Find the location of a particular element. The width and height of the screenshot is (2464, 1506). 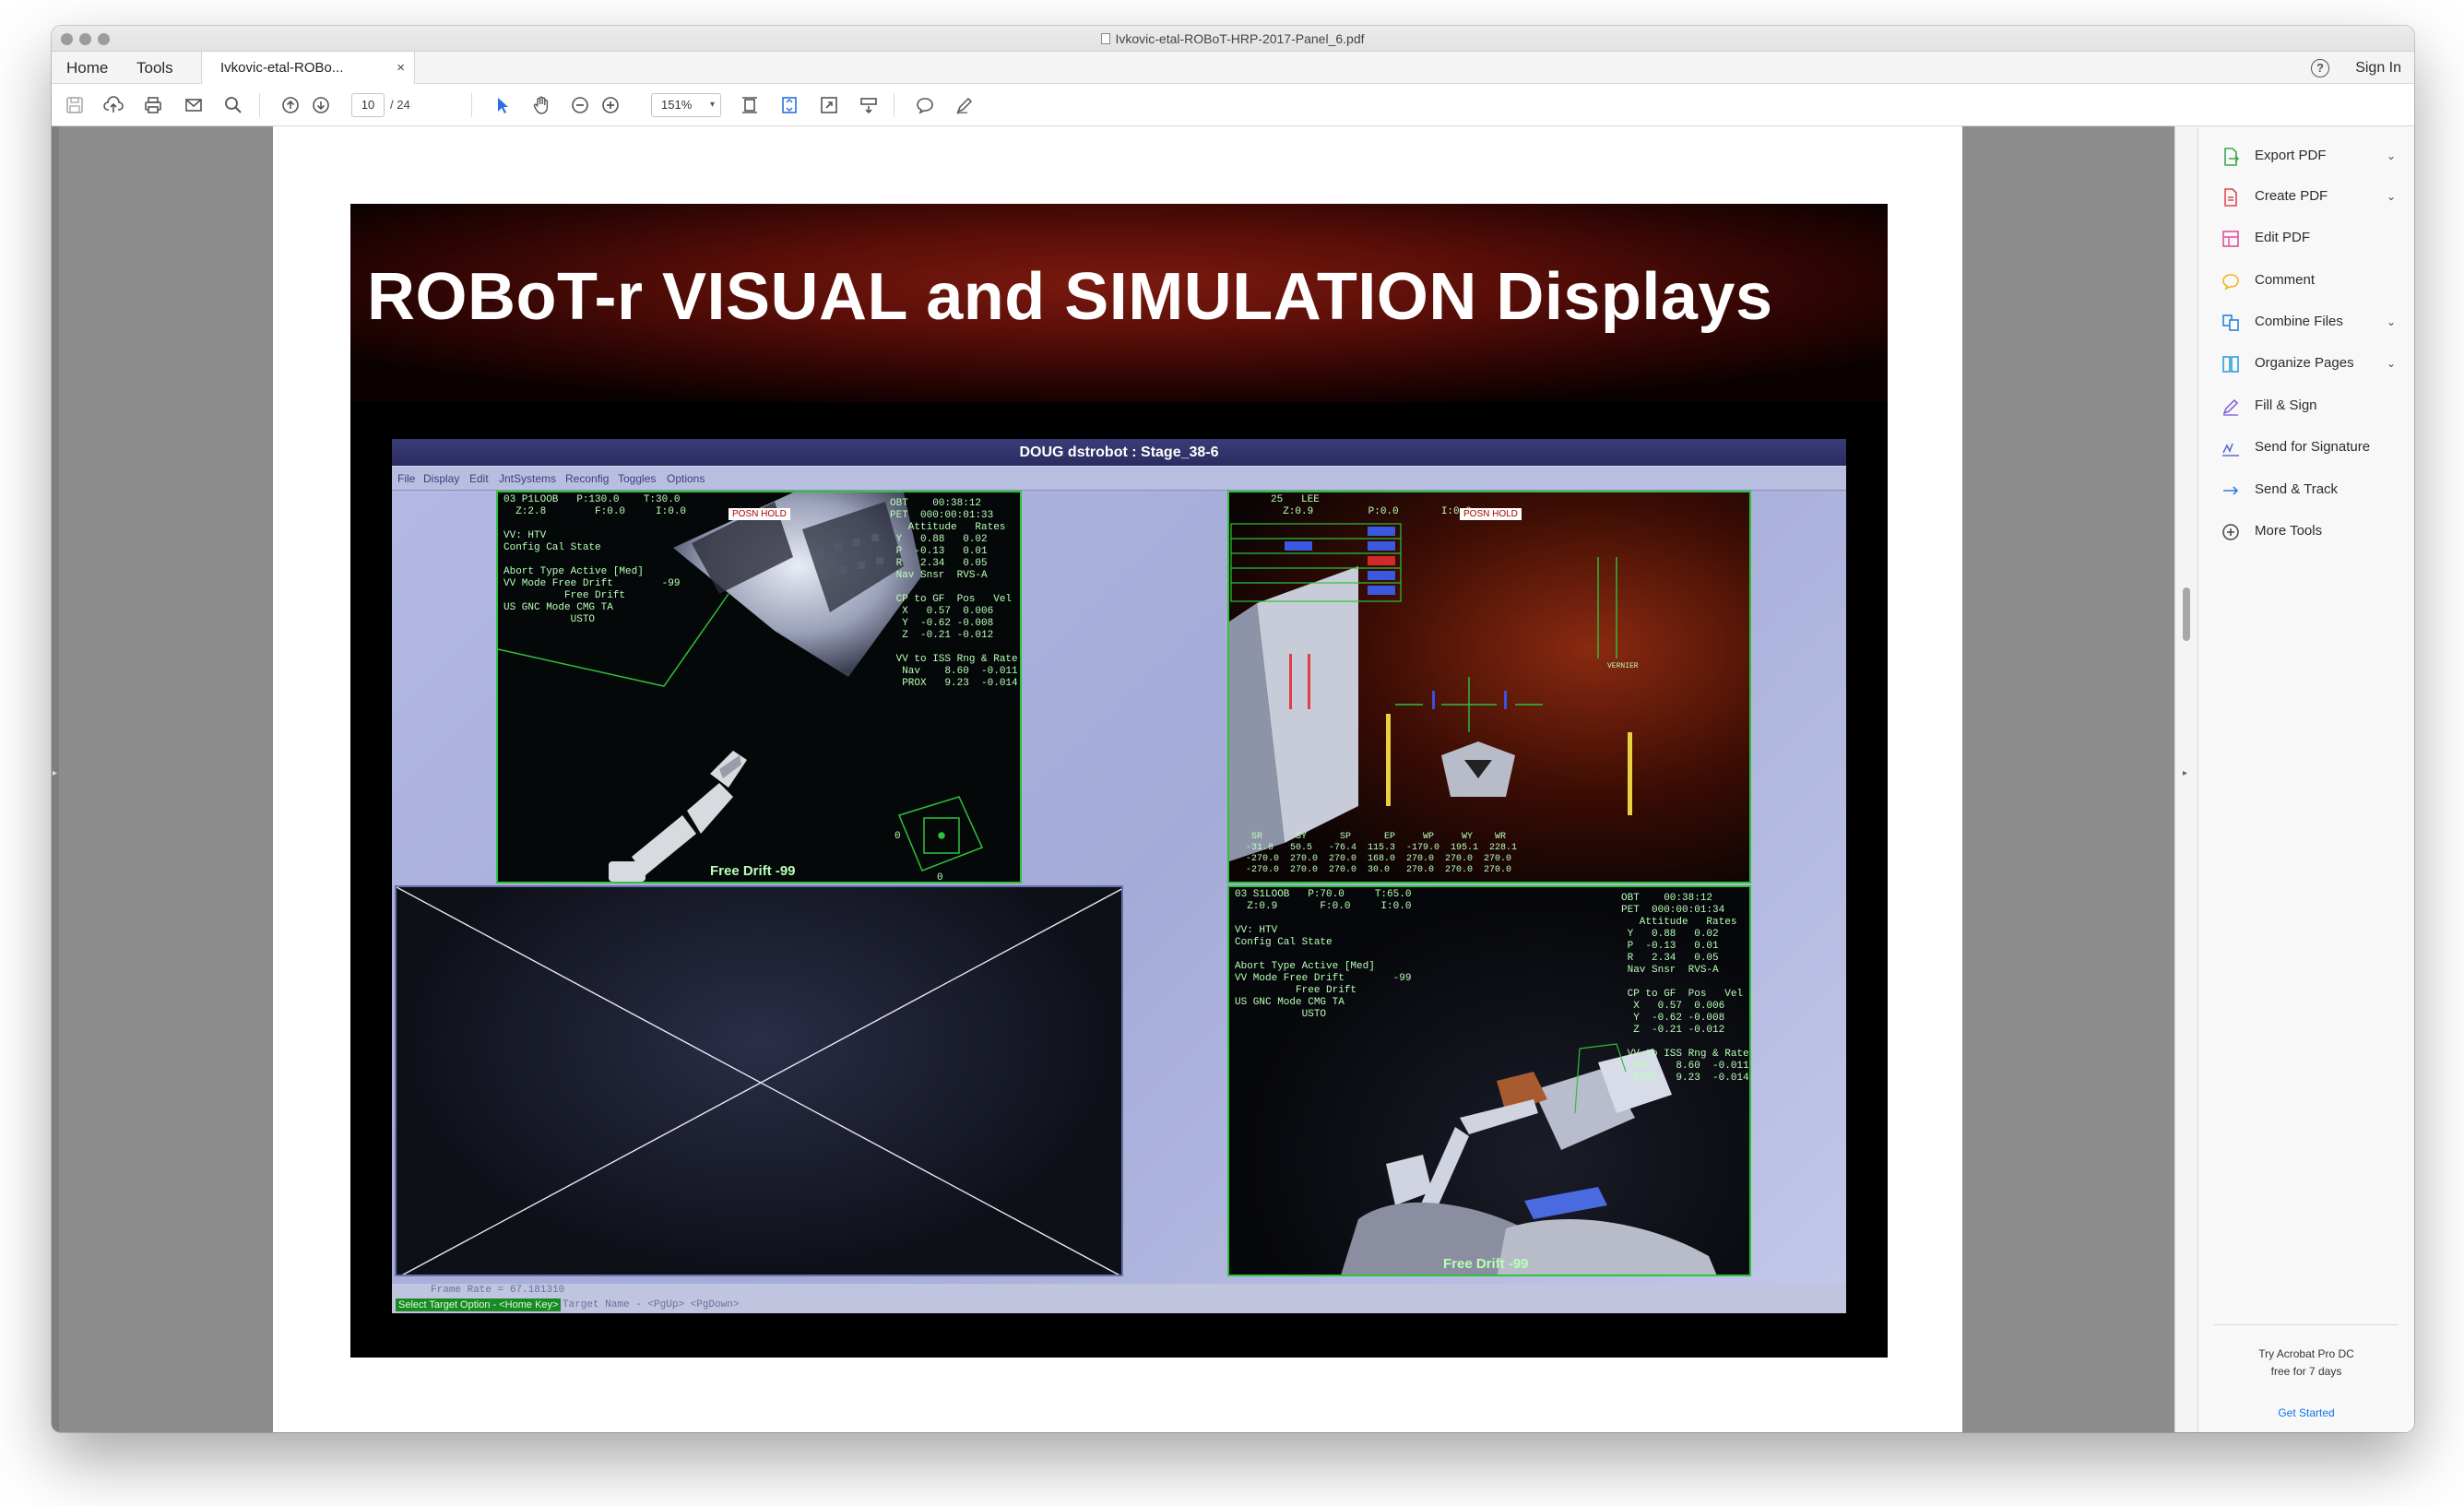

combine-files-icon is located at coordinates (2230, 322).